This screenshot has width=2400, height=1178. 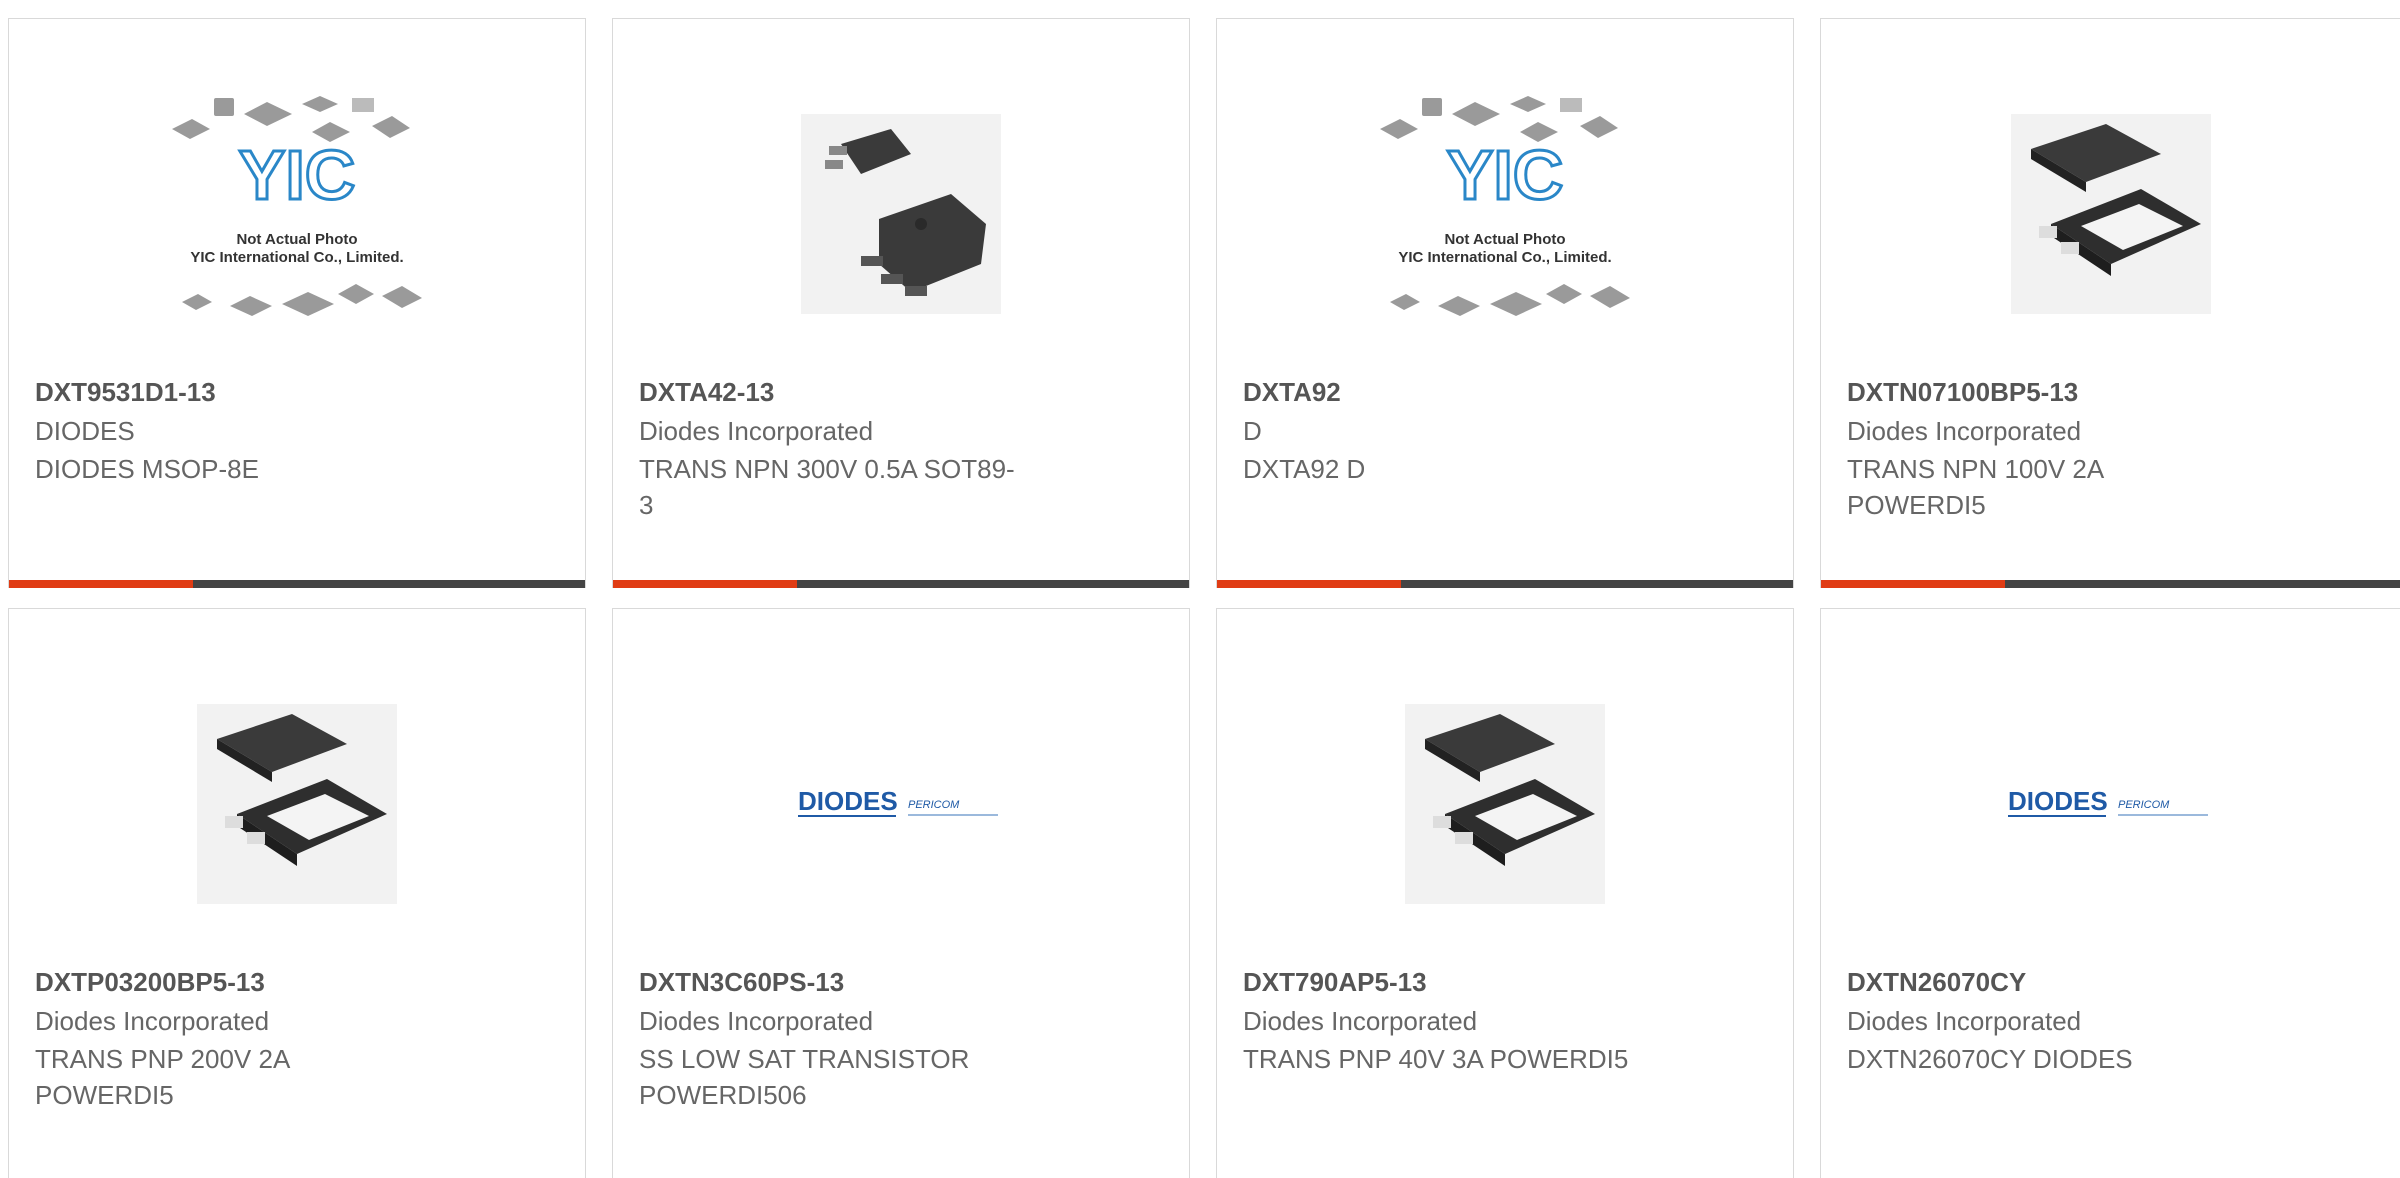 I want to click on part-description: DIODES MSOP-8E, so click(x=147, y=469).